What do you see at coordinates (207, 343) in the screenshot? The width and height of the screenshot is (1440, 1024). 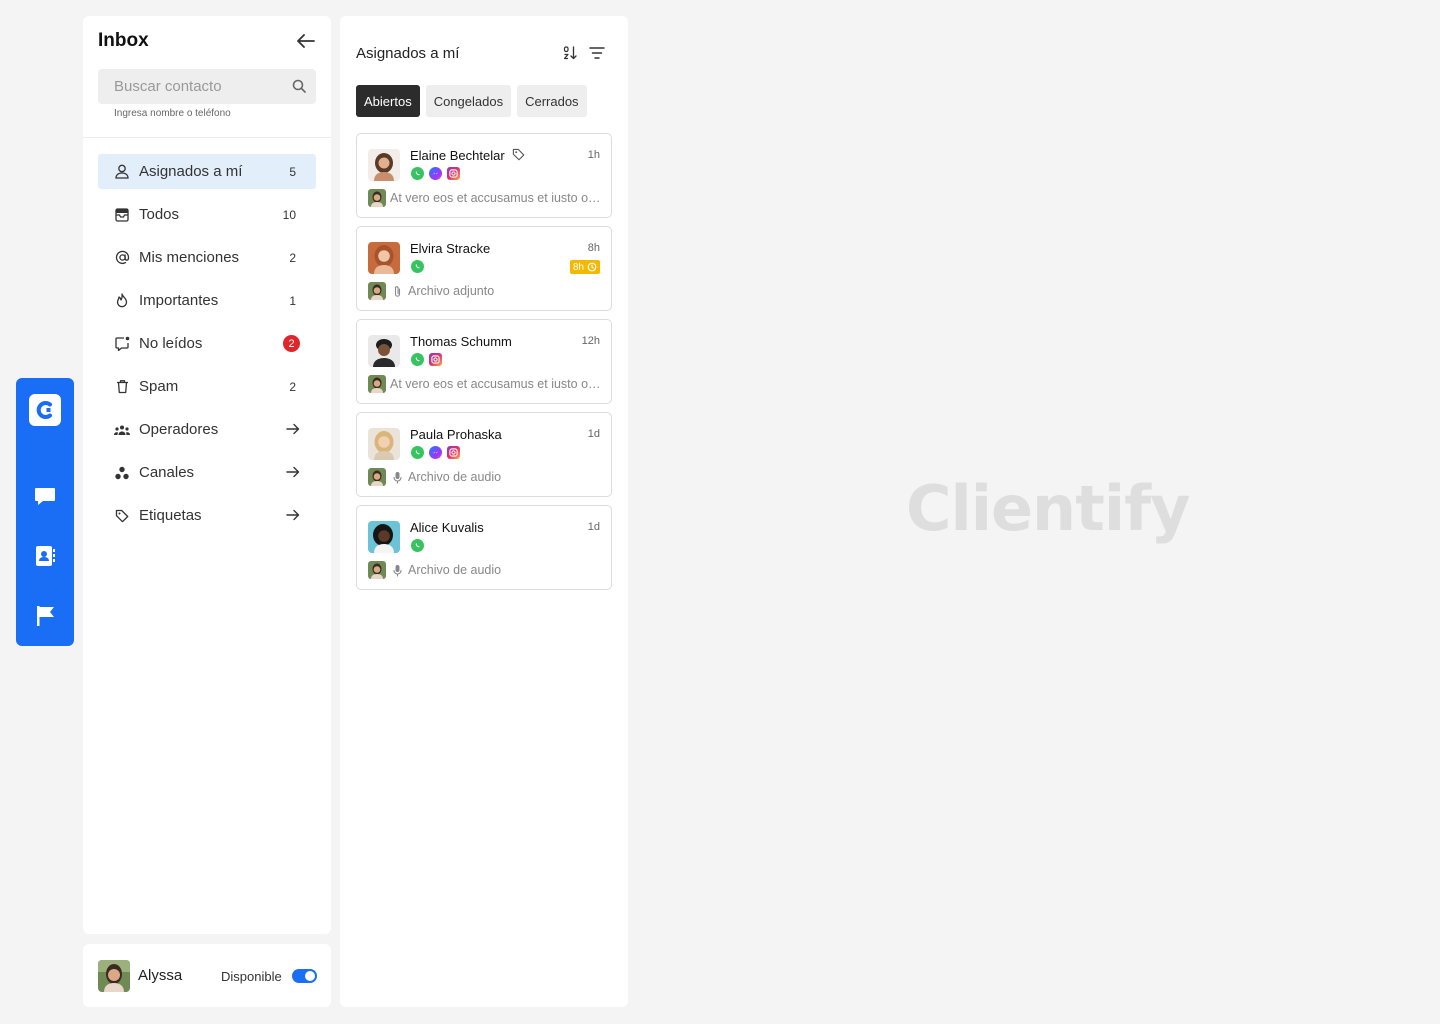 I see `sidebar-item-unread: No leídos 2` at bounding box center [207, 343].